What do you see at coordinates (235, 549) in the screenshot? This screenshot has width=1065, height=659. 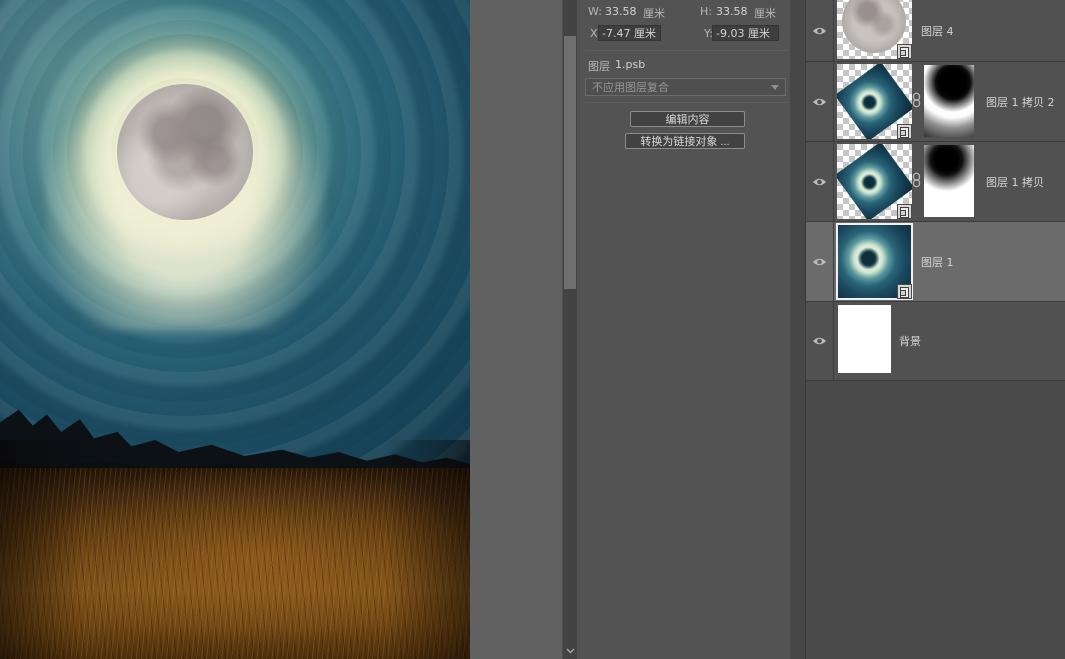 I see `vignette` at bounding box center [235, 549].